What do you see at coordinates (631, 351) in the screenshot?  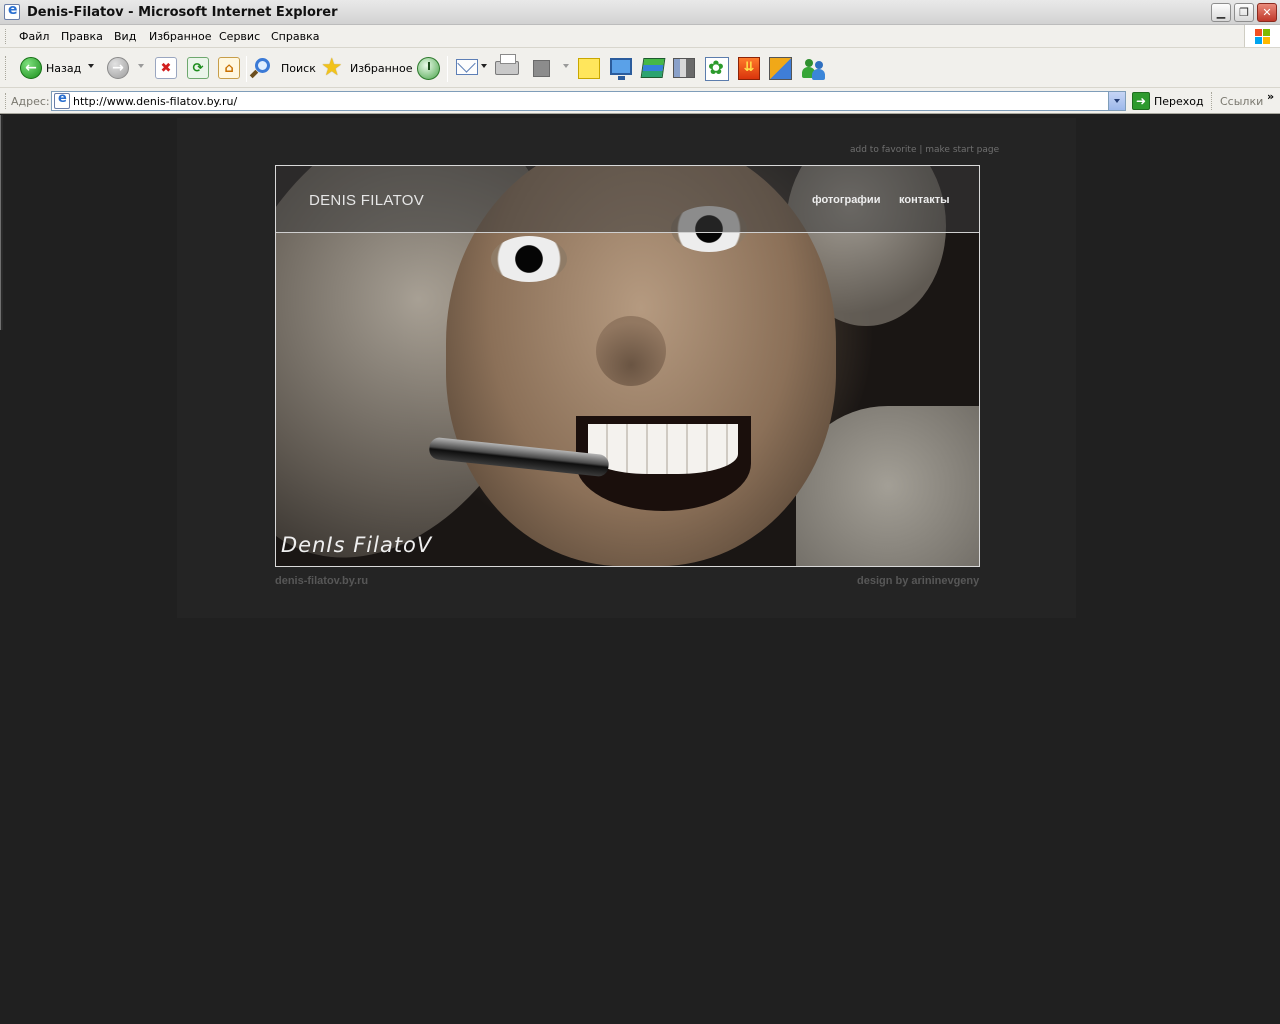 I see `photo-nose` at bounding box center [631, 351].